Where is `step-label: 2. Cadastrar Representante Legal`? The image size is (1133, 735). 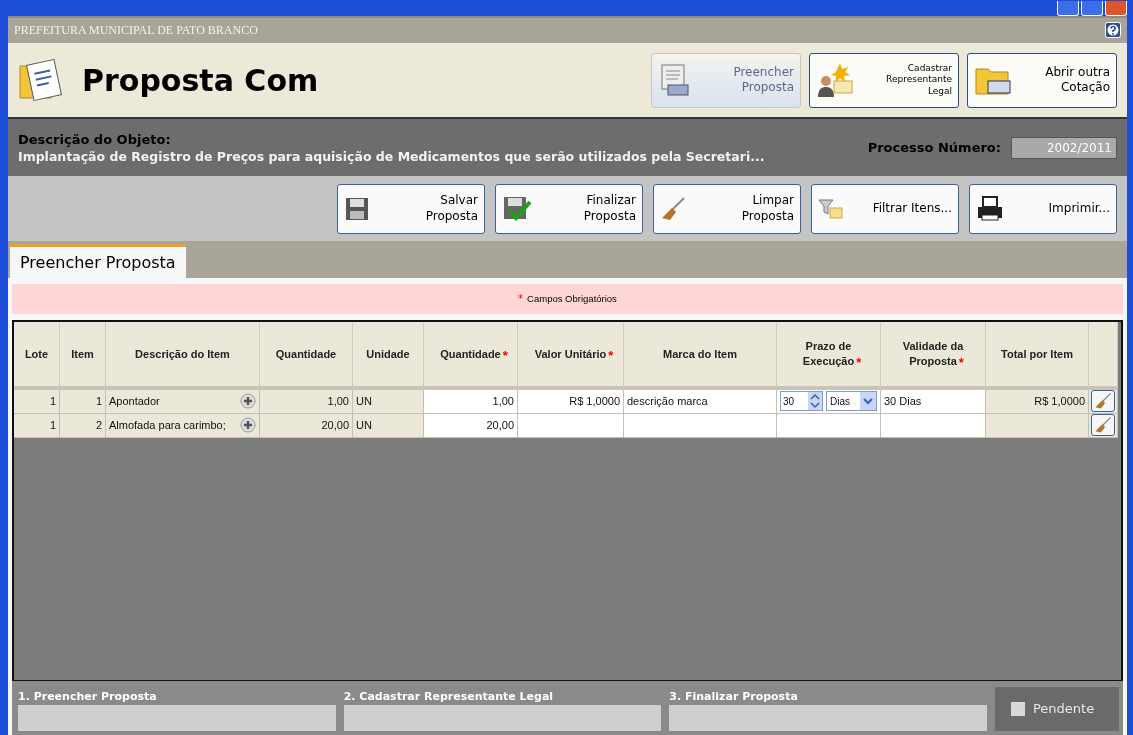 step-label: 2. Cadastrar Representante Legal is located at coordinates (449, 696).